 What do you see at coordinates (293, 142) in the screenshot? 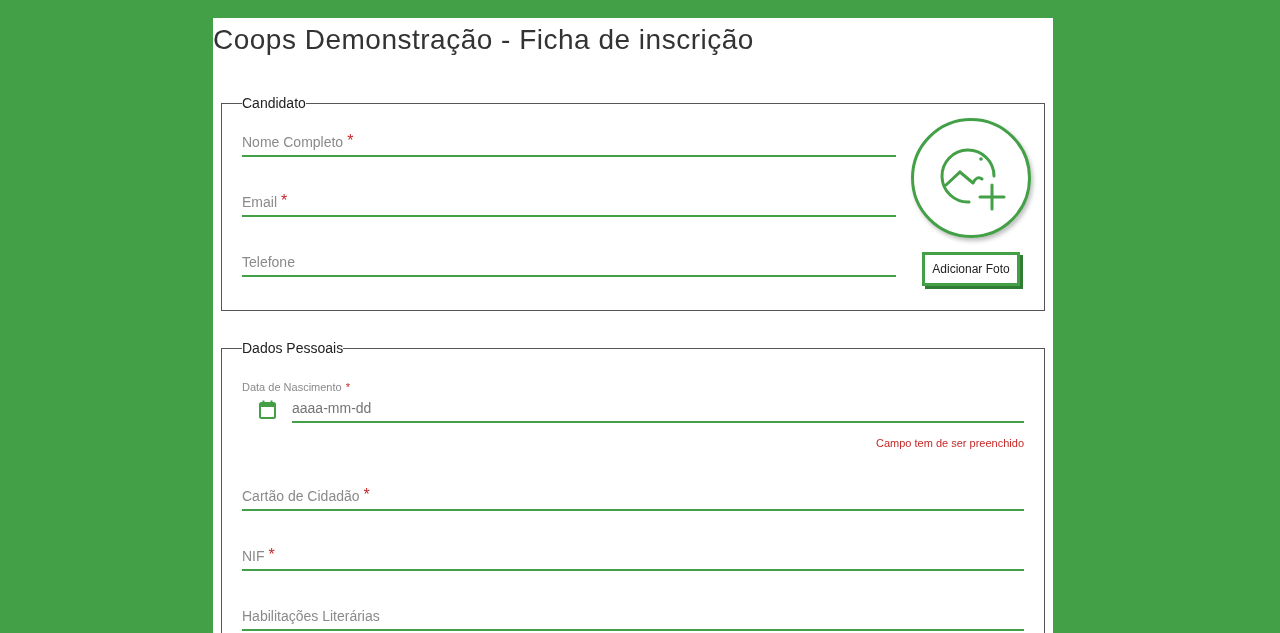
I see `field-label: Nome Completo` at bounding box center [293, 142].